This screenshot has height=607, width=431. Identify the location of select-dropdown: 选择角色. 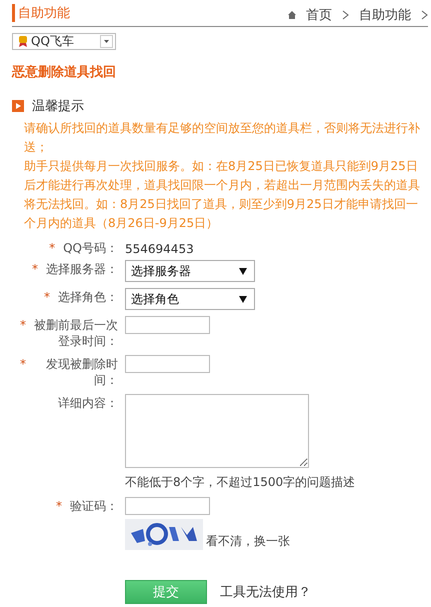
(190, 299).